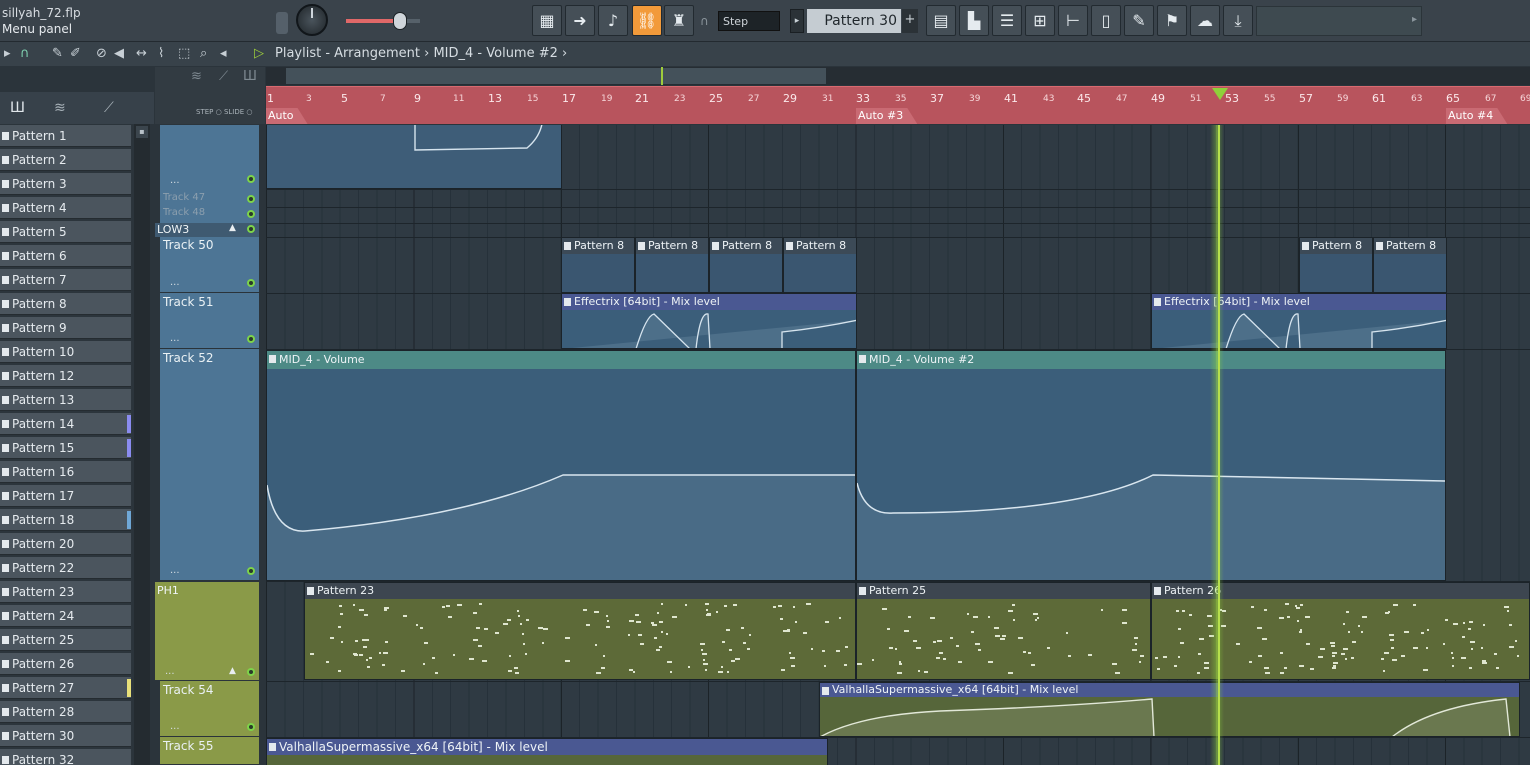  What do you see at coordinates (65, 328) in the screenshot?
I see `picker-item: Pattern 9` at bounding box center [65, 328].